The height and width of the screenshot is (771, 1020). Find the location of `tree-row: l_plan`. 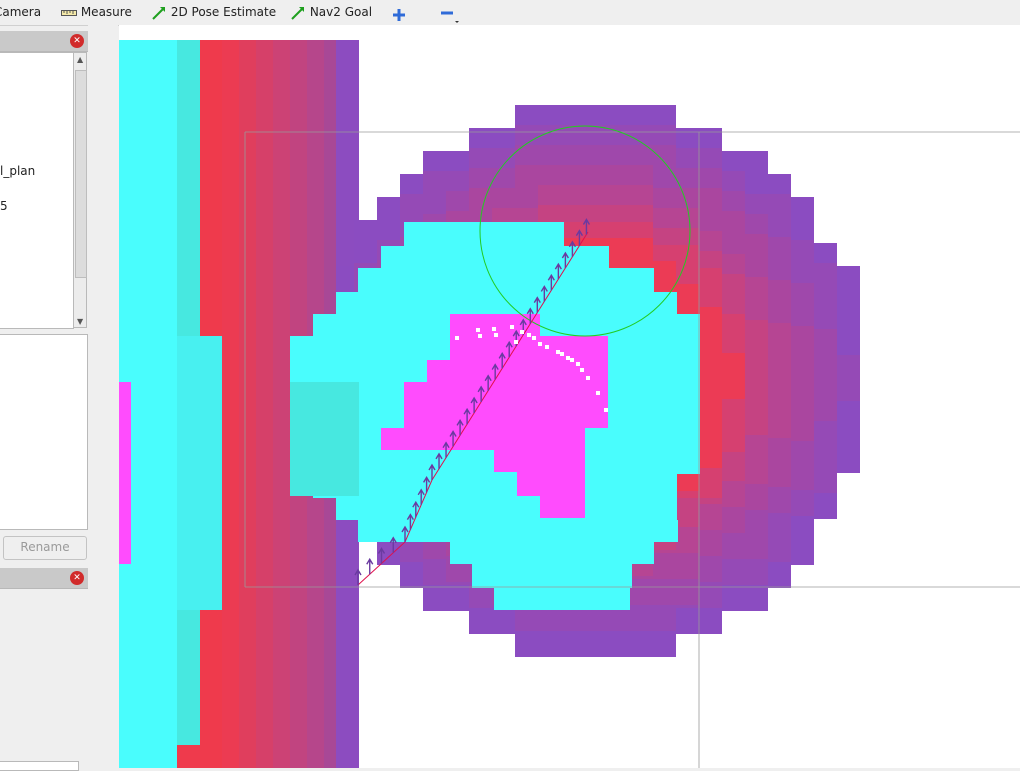

tree-row: l_plan is located at coordinates (17, 171).